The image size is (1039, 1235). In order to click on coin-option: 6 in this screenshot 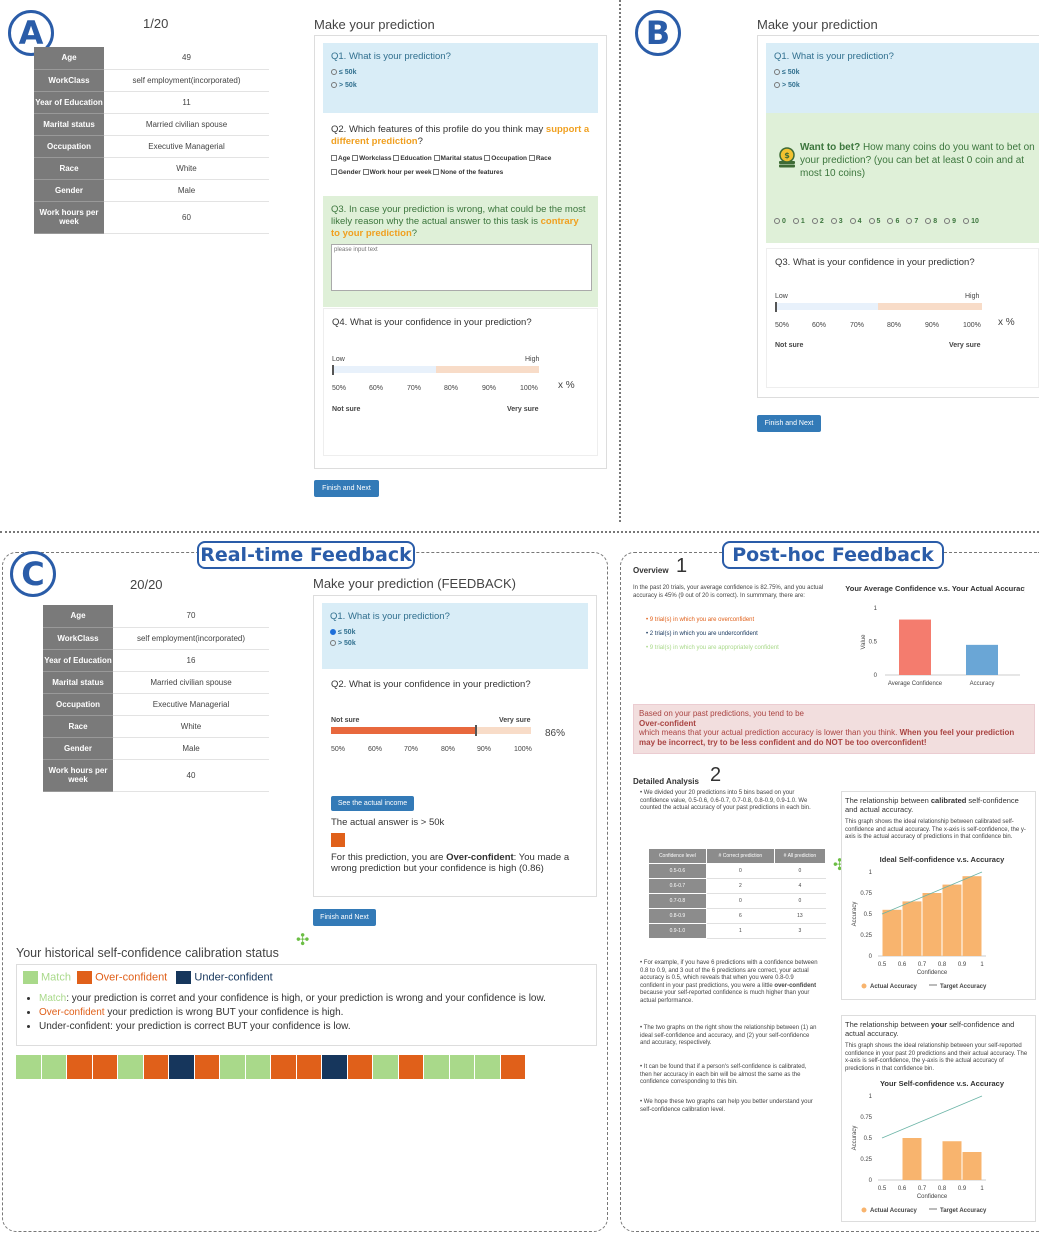, I will do `click(893, 221)`.